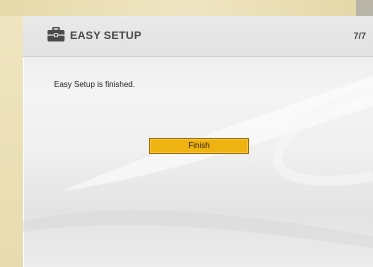 The height and width of the screenshot is (267, 373). Describe the element at coordinates (186, 8) in the screenshot. I see `background-top` at that location.